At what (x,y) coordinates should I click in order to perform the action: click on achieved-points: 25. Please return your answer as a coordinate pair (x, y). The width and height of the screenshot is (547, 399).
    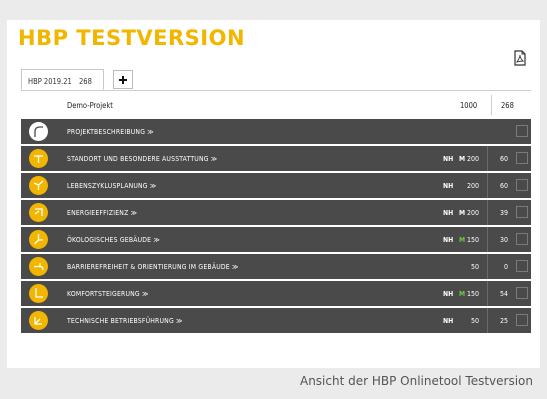
    Looking at the image, I should click on (503, 321).